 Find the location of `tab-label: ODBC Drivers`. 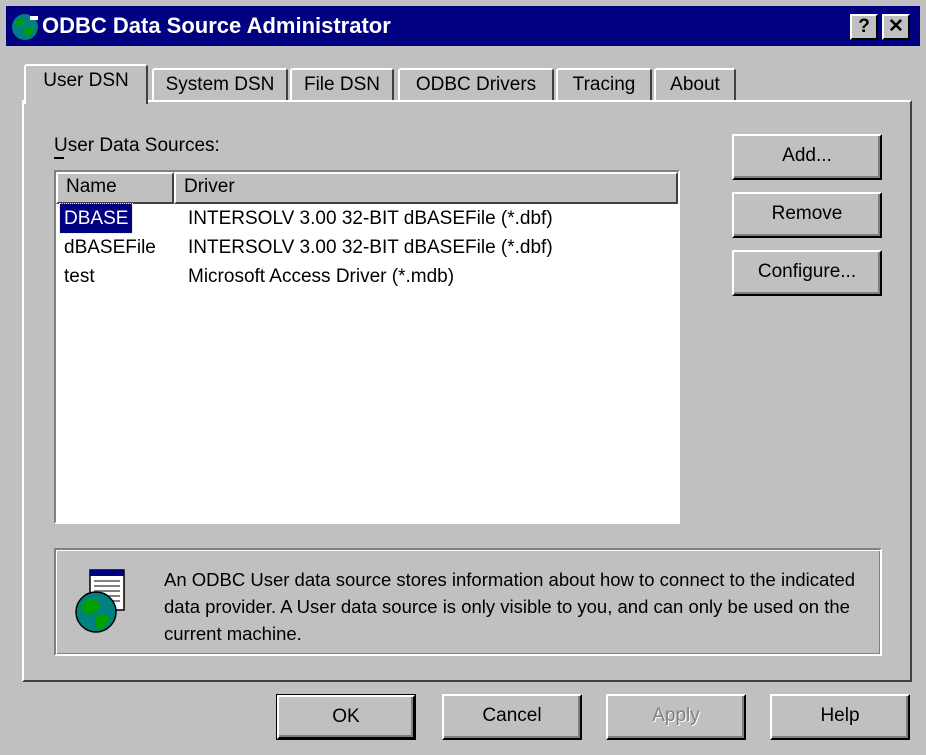

tab-label: ODBC Drivers is located at coordinates (476, 84).